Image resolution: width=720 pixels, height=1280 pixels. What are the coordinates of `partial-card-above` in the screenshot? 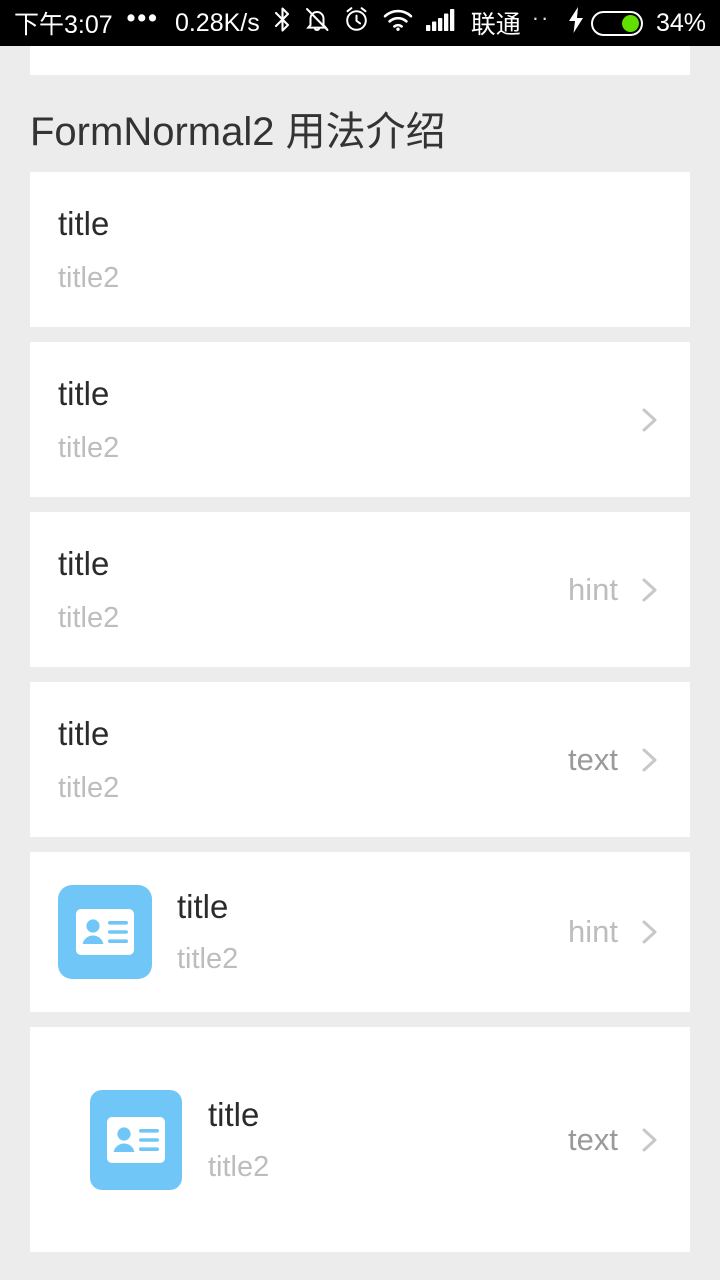 It's located at (360, 60).